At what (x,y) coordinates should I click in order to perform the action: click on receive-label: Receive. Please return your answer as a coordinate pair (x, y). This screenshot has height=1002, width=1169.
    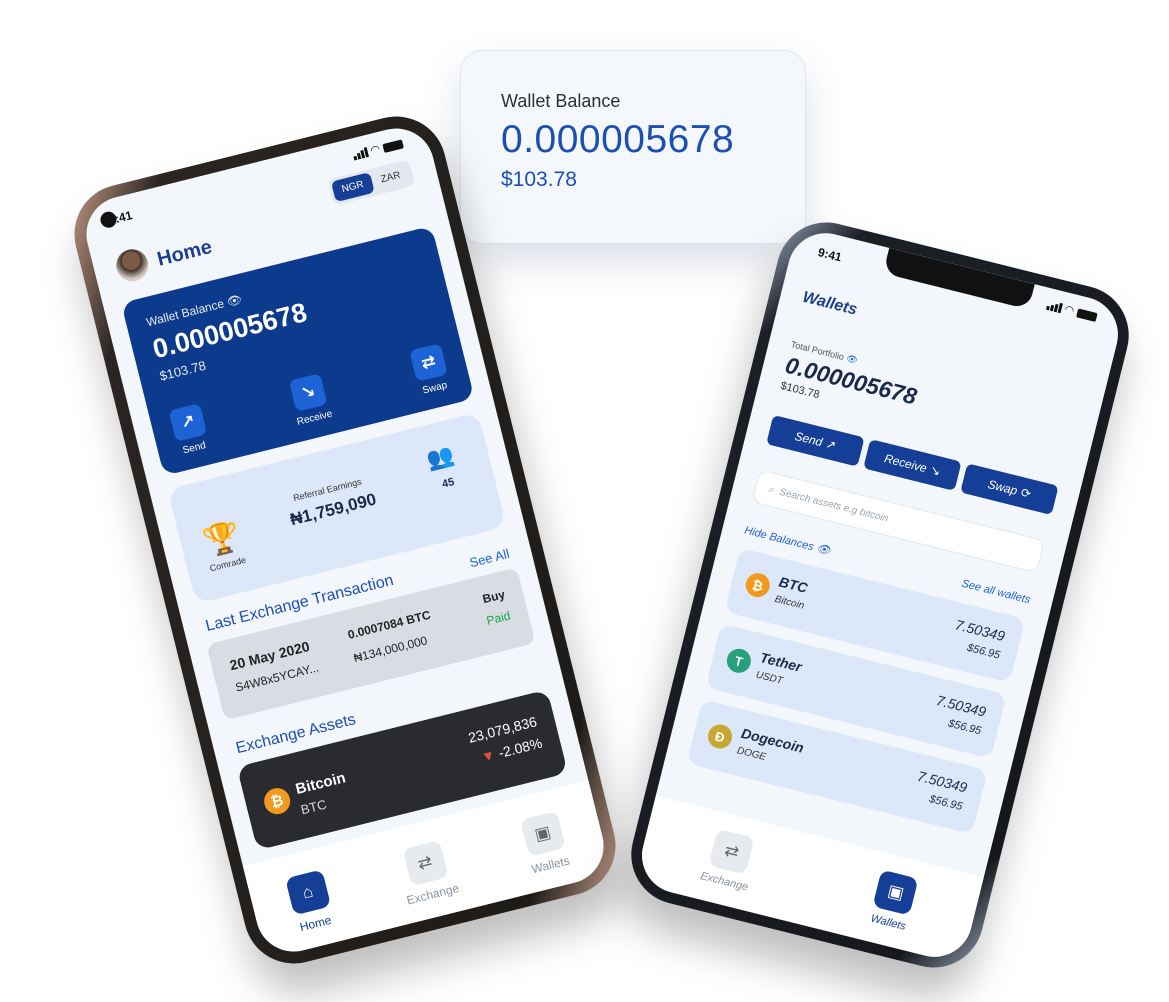
    Looking at the image, I should click on (314, 418).